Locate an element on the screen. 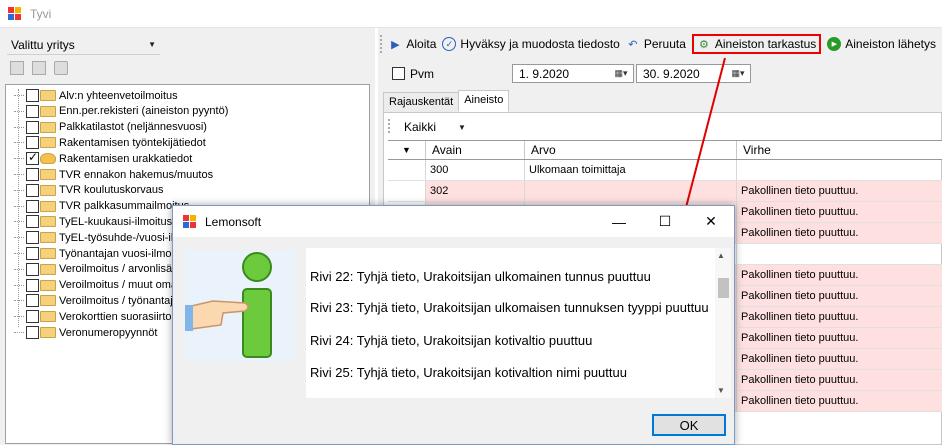 The width and height of the screenshot is (942, 445). tree-item: Verokorttien suorasiirto ( is located at coordinates (96, 316).